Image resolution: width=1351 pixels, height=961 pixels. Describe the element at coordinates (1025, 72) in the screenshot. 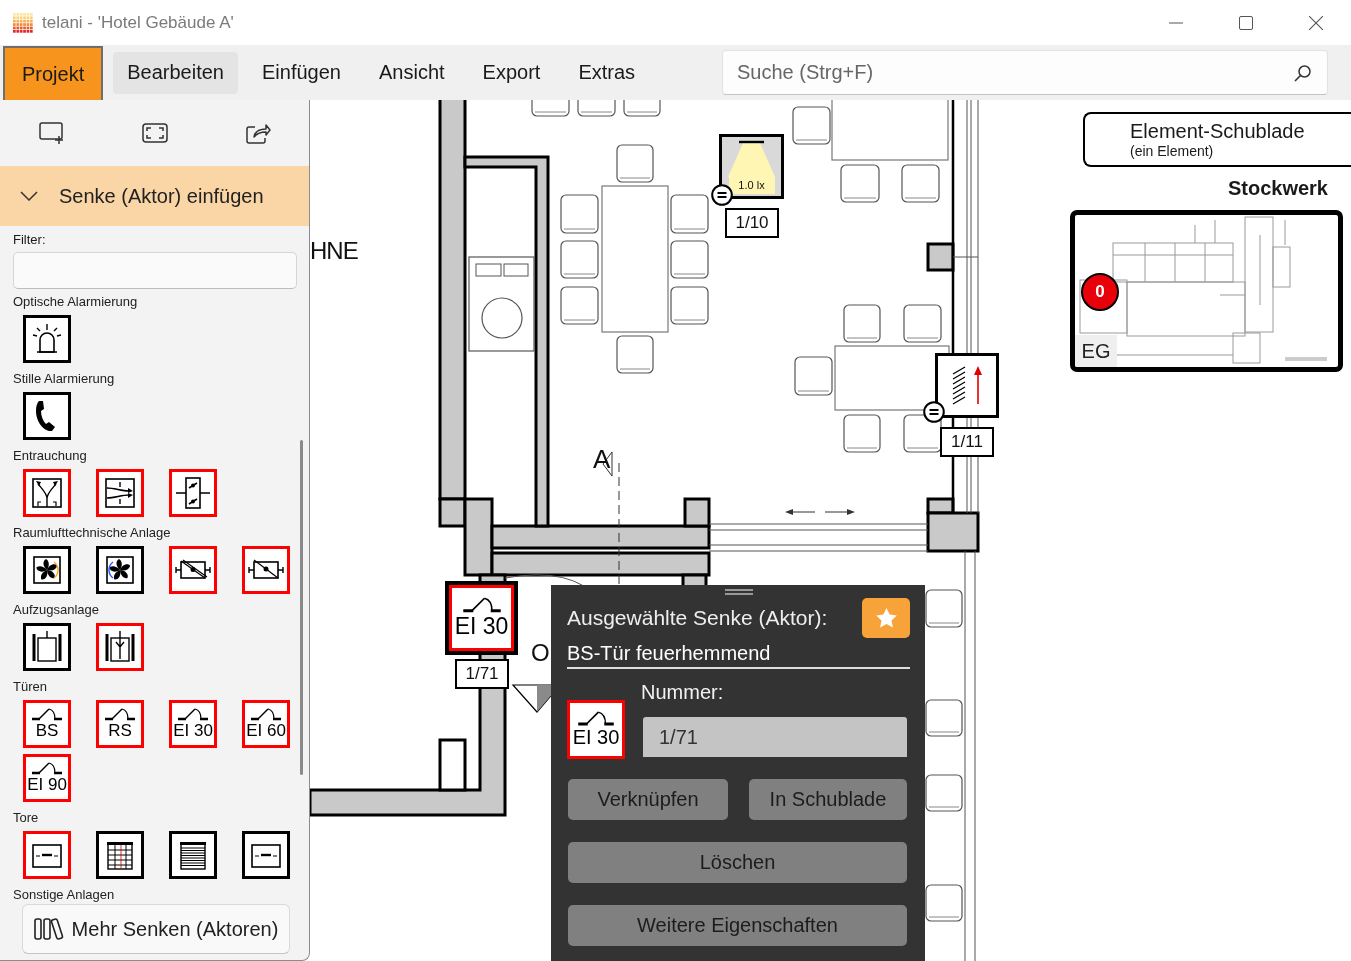

I see `search-field: Suche (Strg+F)` at that location.